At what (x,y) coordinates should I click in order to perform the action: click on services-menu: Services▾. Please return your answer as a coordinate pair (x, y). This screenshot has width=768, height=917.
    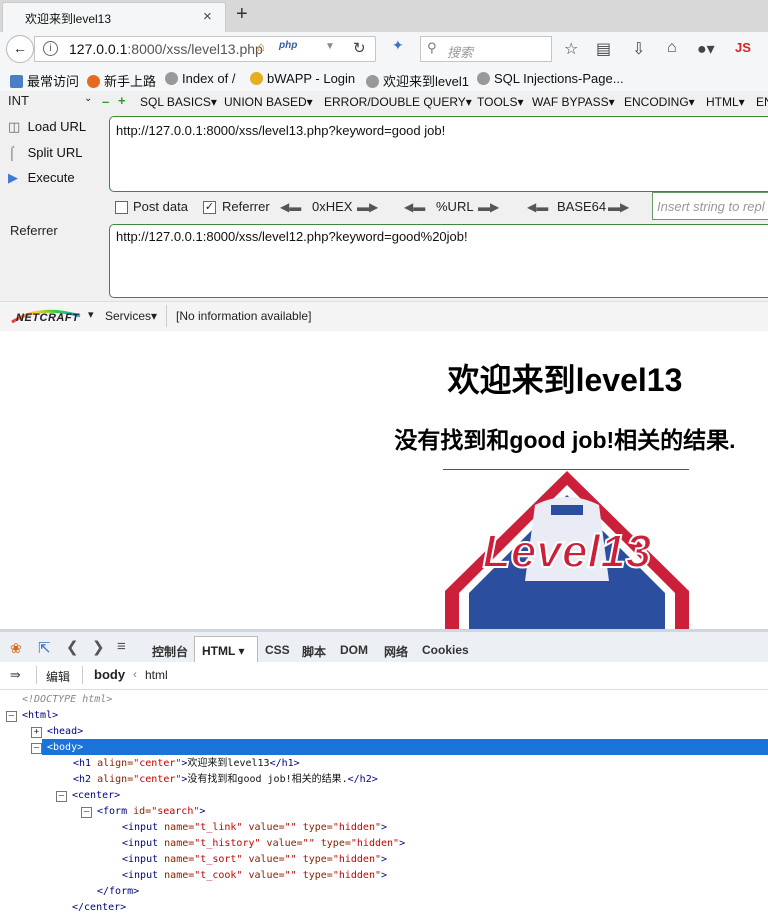
    Looking at the image, I should click on (131, 316).